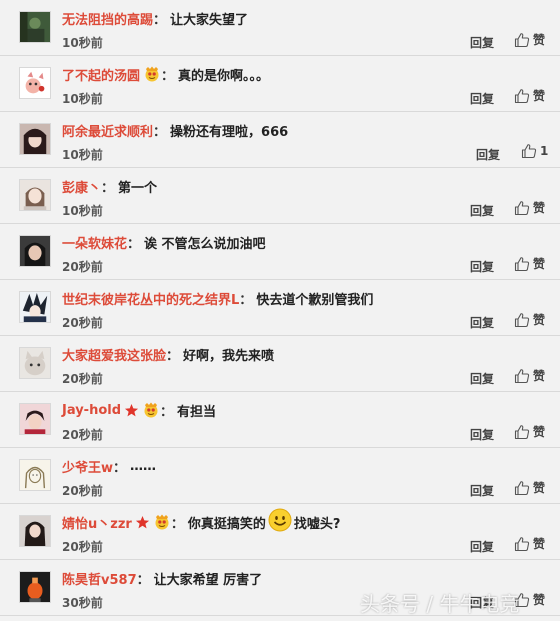 Image resolution: width=560 pixels, height=621 pixels. What do you see at coordinates (280, 522) in the screenshot?
I see `smile-emoji-icon` at bounding box center [280, 522].